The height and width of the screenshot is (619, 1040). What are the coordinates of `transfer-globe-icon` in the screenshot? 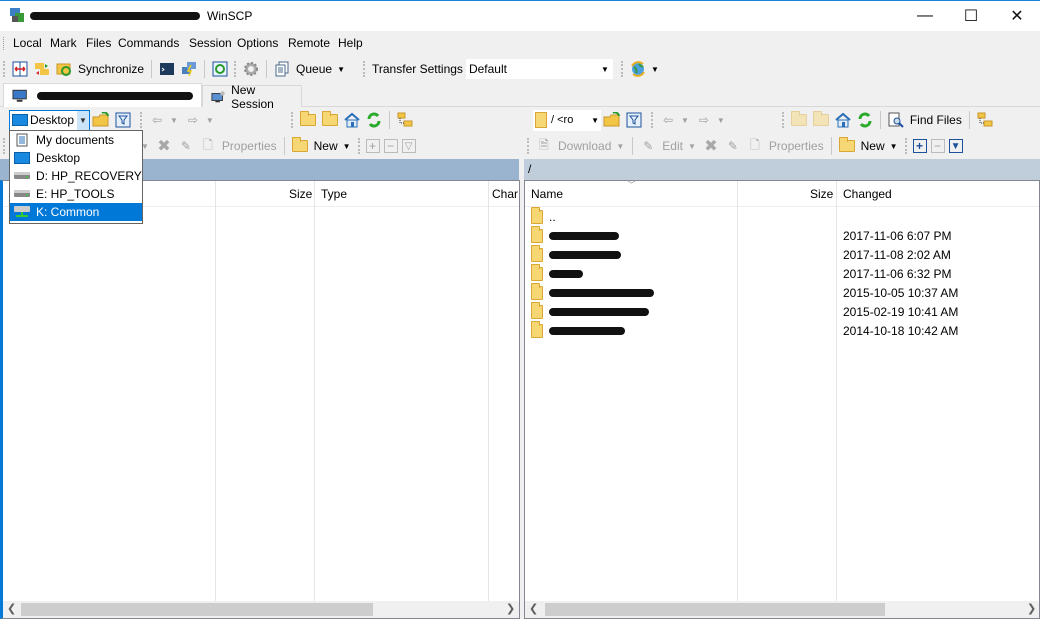 It's located at (638, 69).